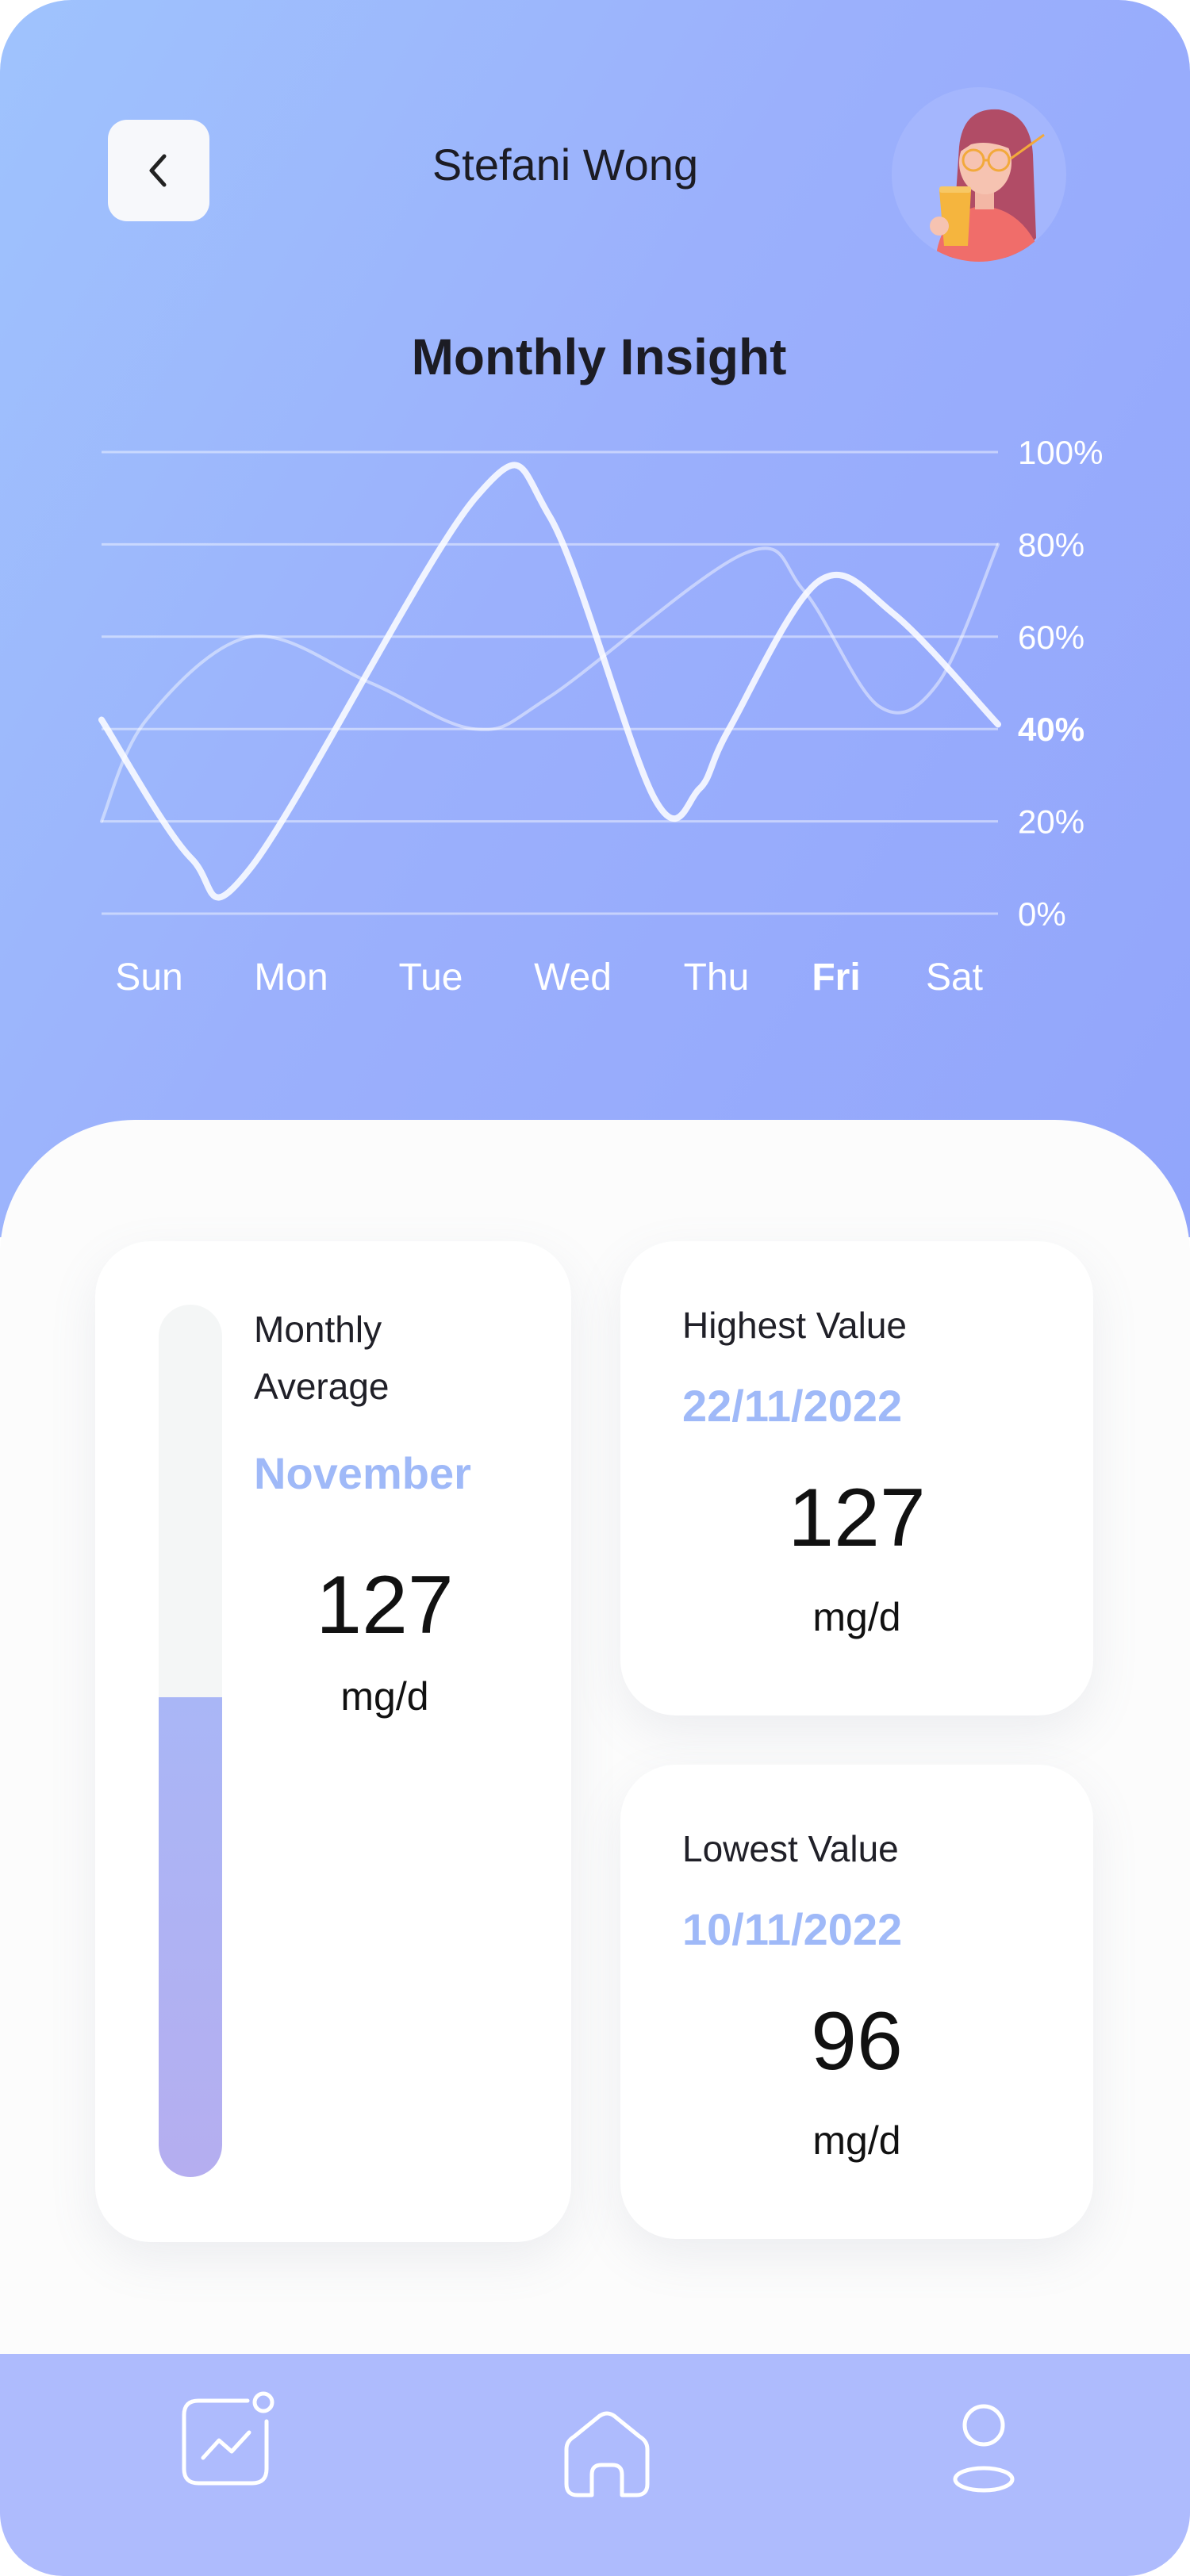 This screenshot has height=2576, width=1190. What do you see at coordinates (1051, 730) in the screenshot?
I see `y-tick-label: 40%` at bounding box center [1051, 730].